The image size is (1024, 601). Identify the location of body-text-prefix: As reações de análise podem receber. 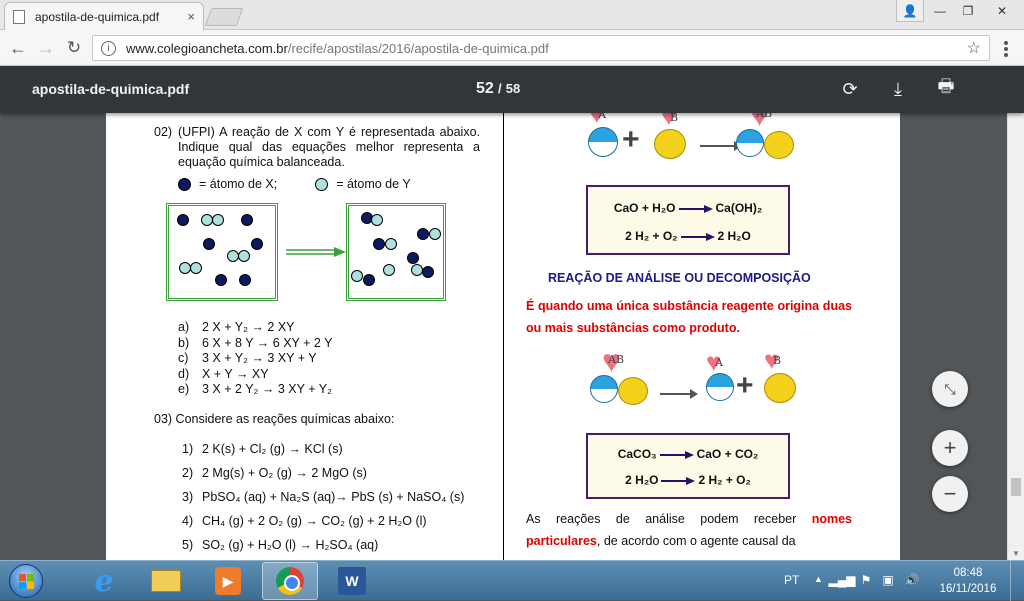
(669, 519).